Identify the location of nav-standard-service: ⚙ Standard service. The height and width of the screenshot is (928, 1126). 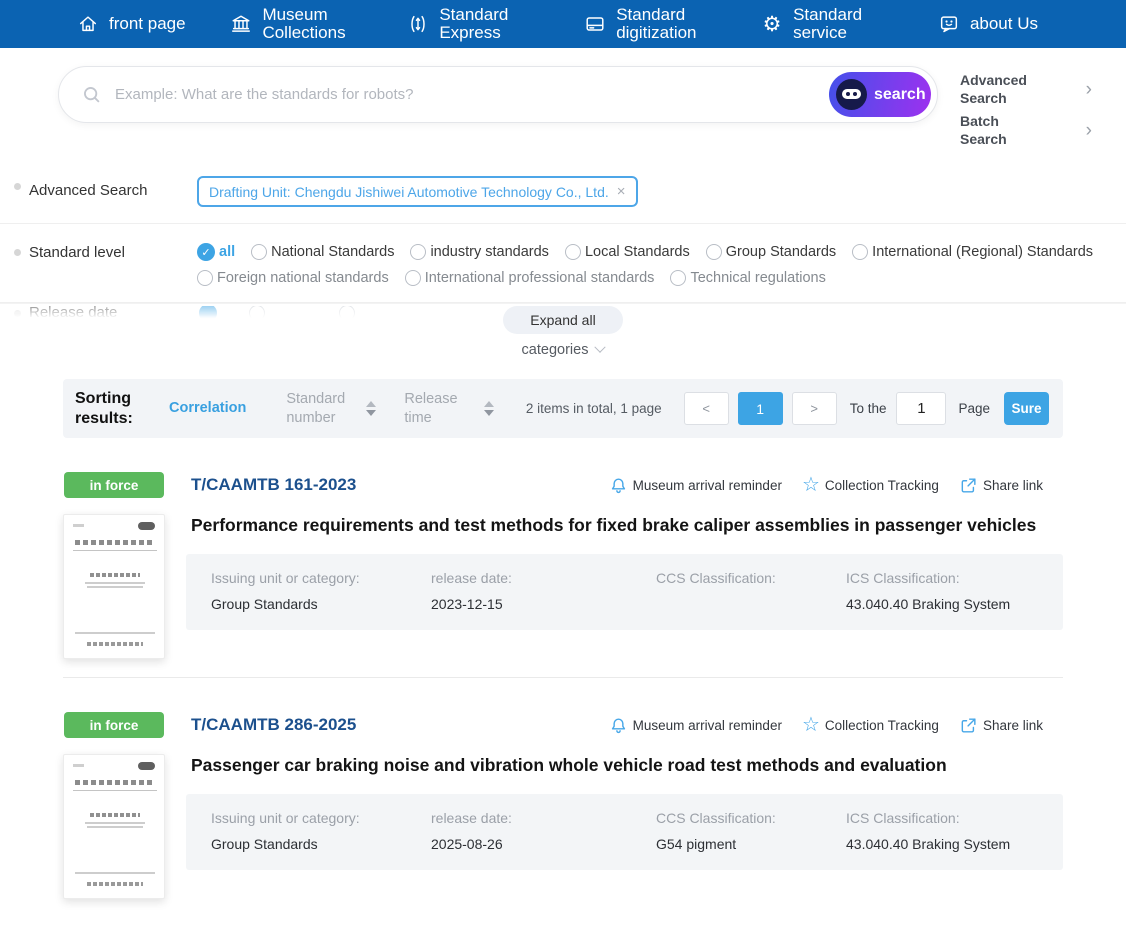
(826, 24).